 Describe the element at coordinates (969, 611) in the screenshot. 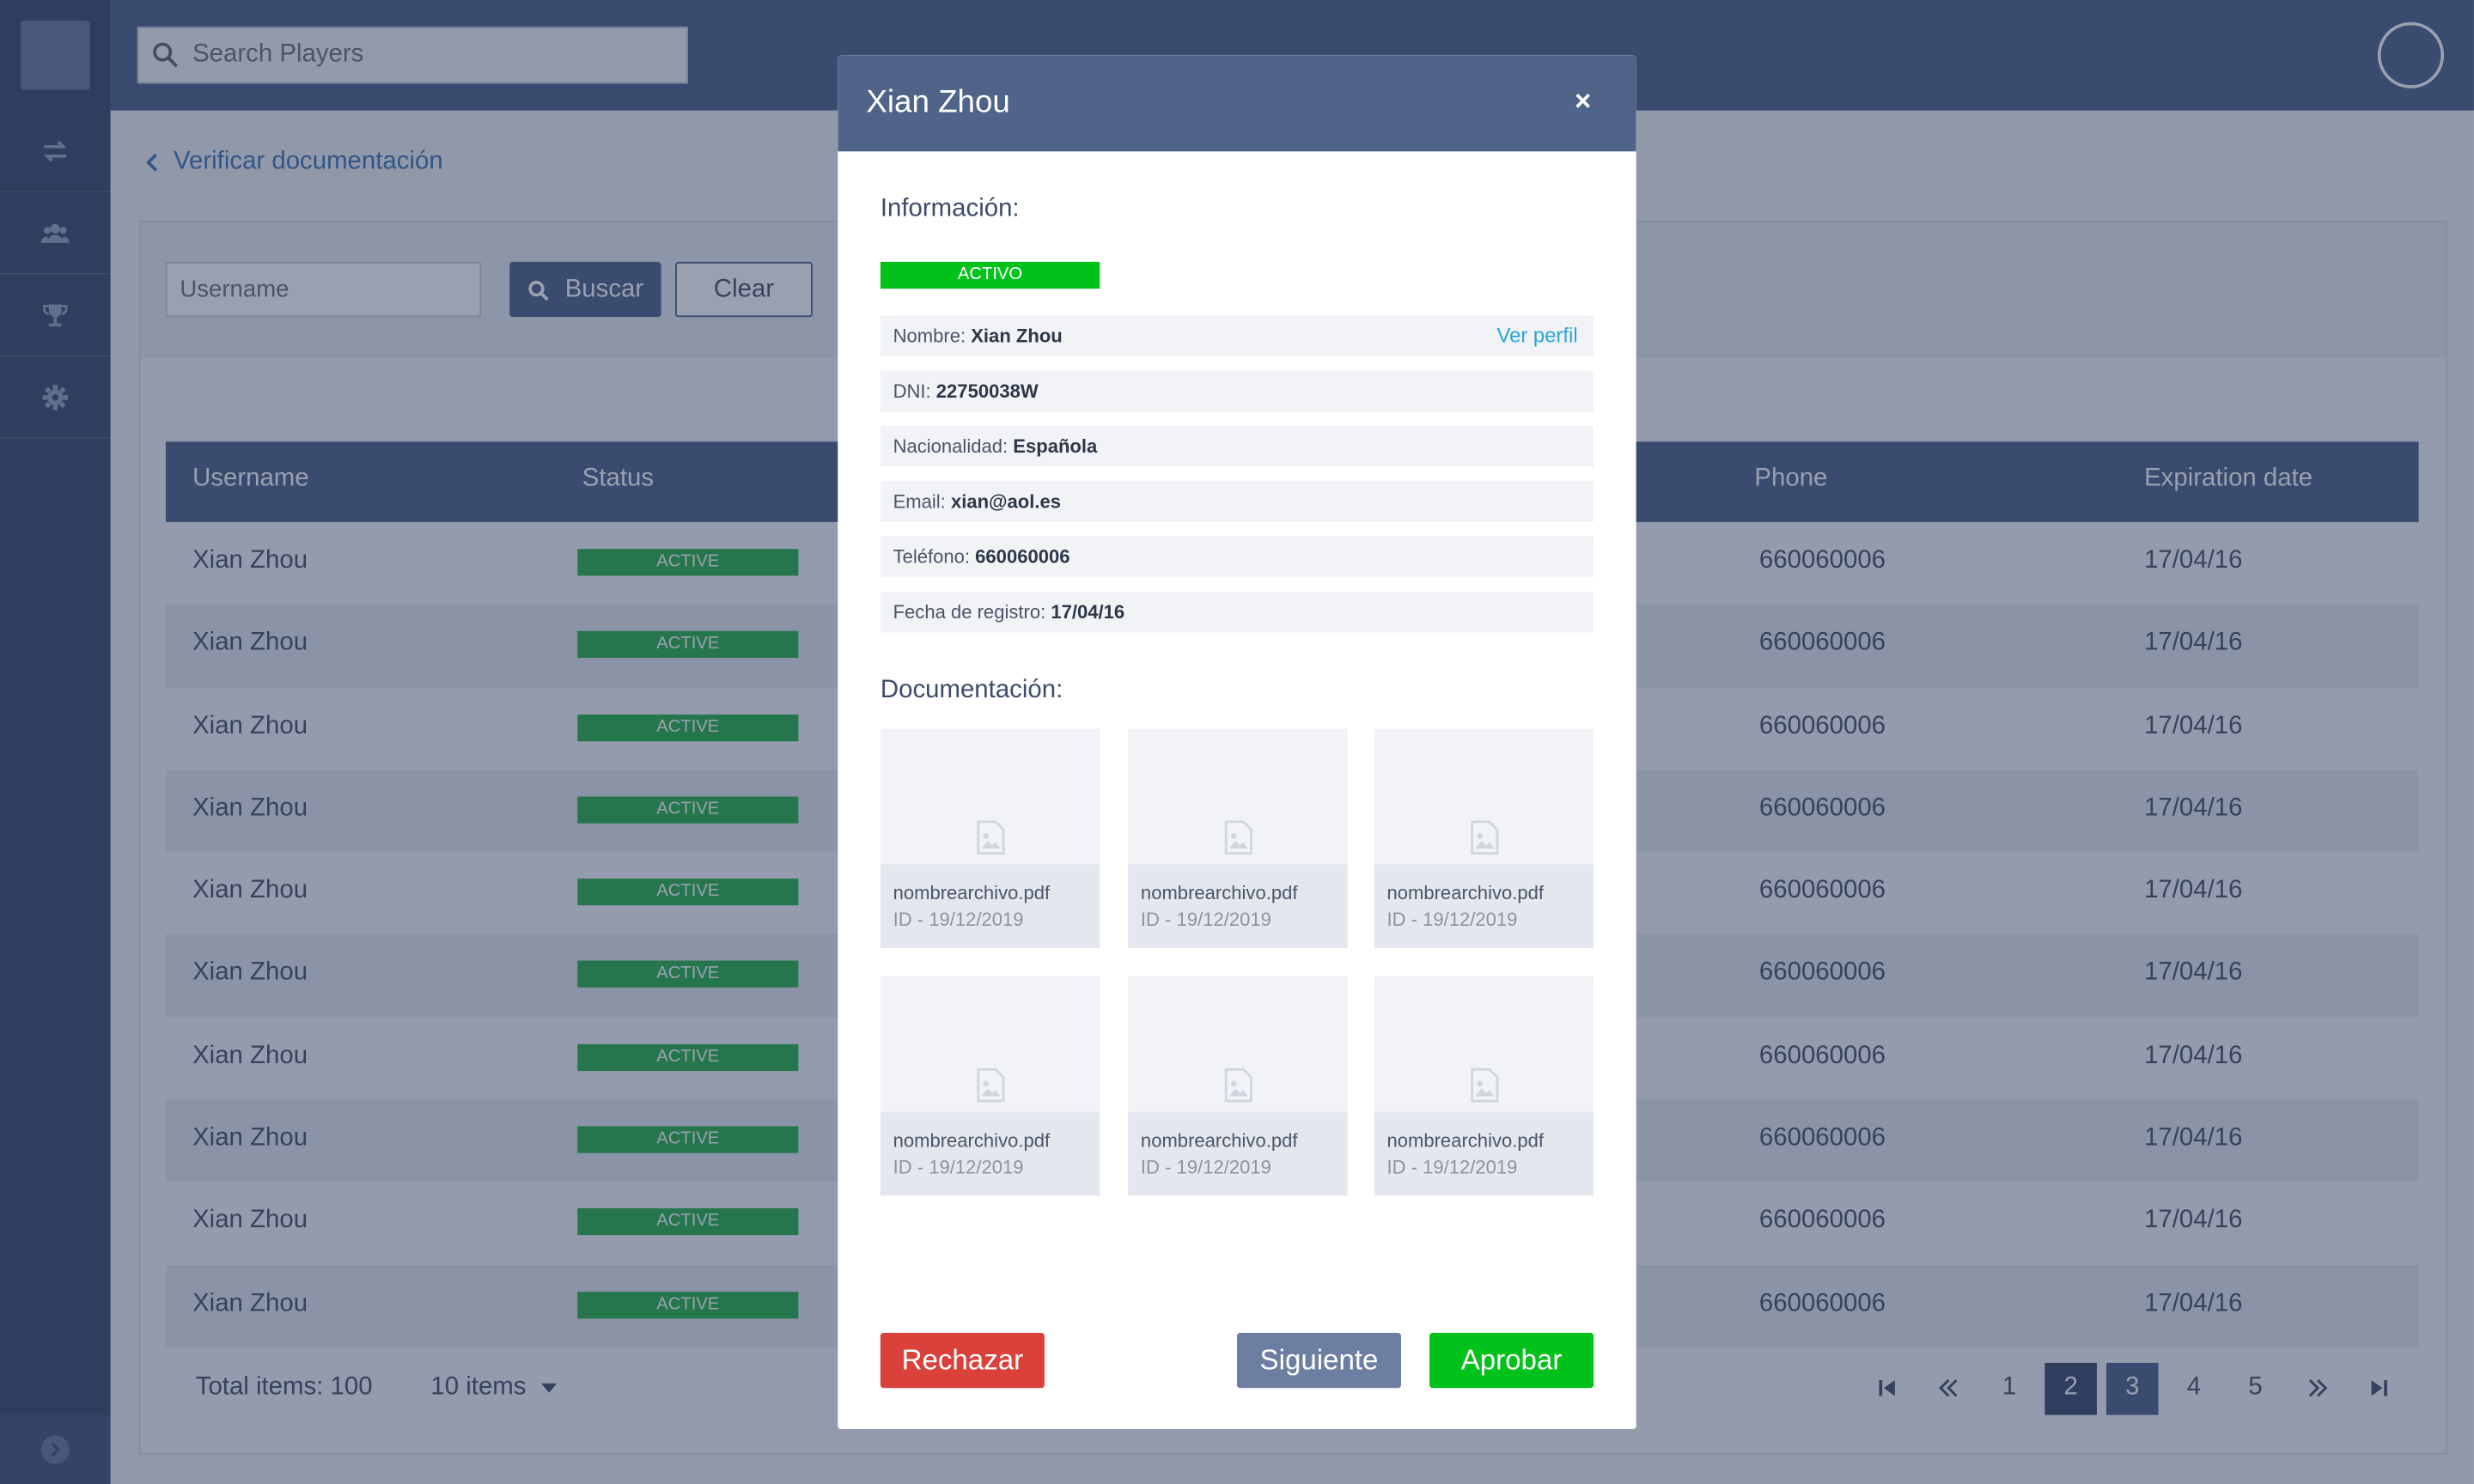

I see `info-label: Fecha de registro:` at that location.